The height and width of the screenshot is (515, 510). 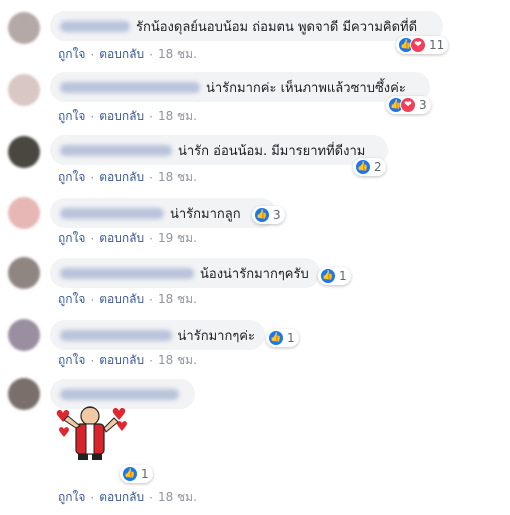 What do you see at coordinates (205, 214) in the screenshot?
I see `comment-text: น่ารักมากลูก` at bounding box center [205, 214].